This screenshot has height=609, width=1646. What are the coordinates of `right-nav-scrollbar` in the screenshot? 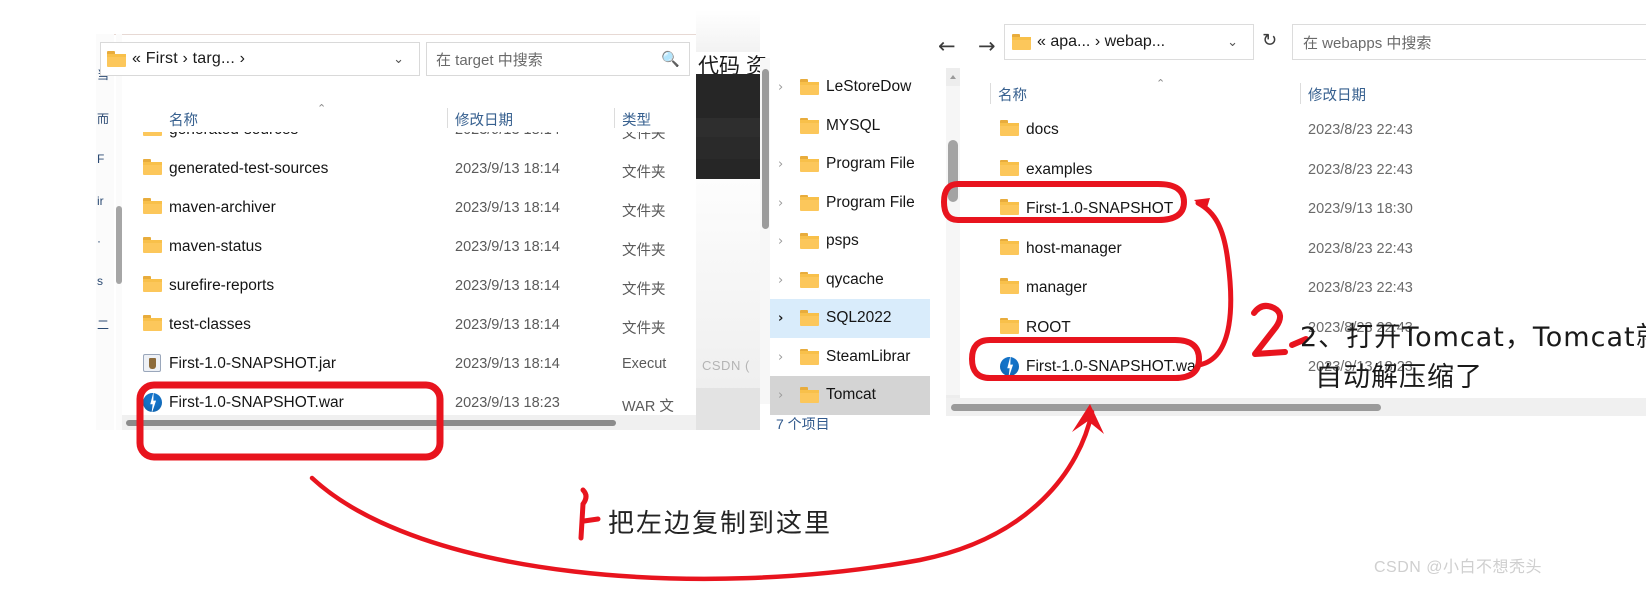 It's located at (953, 240).